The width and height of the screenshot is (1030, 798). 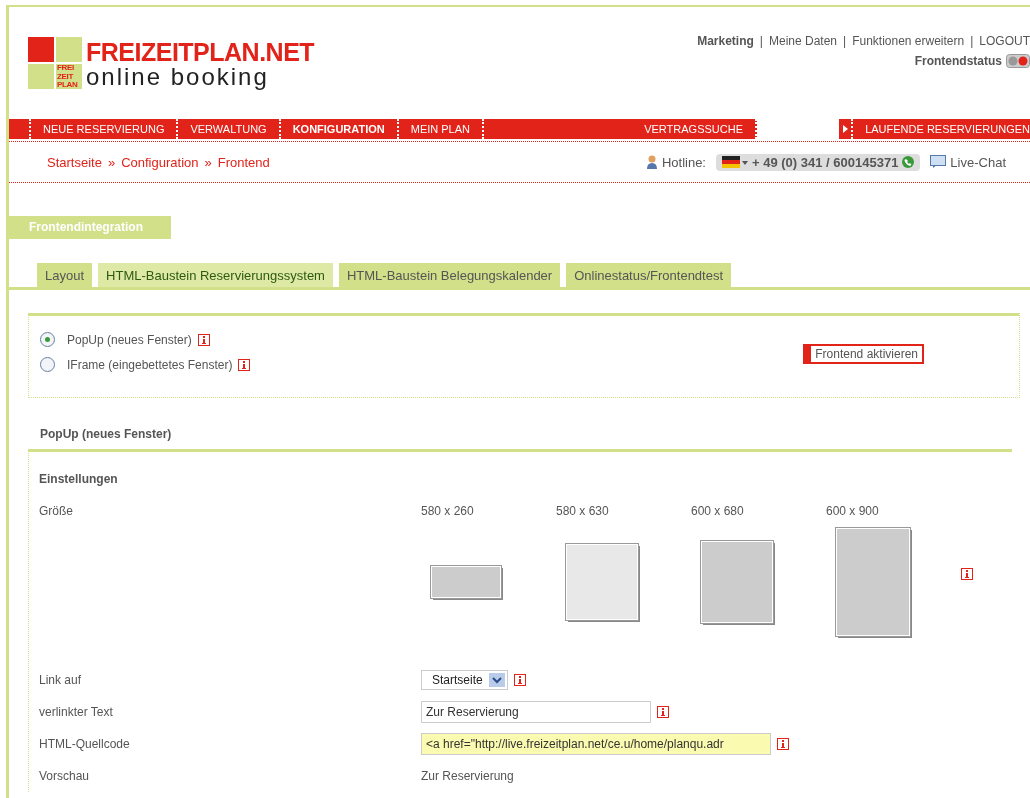 What do you see at coordinates (853, 511) in the screenshot?
I see `size-option-label: 600 x 900` at bounding box center [853, 511].